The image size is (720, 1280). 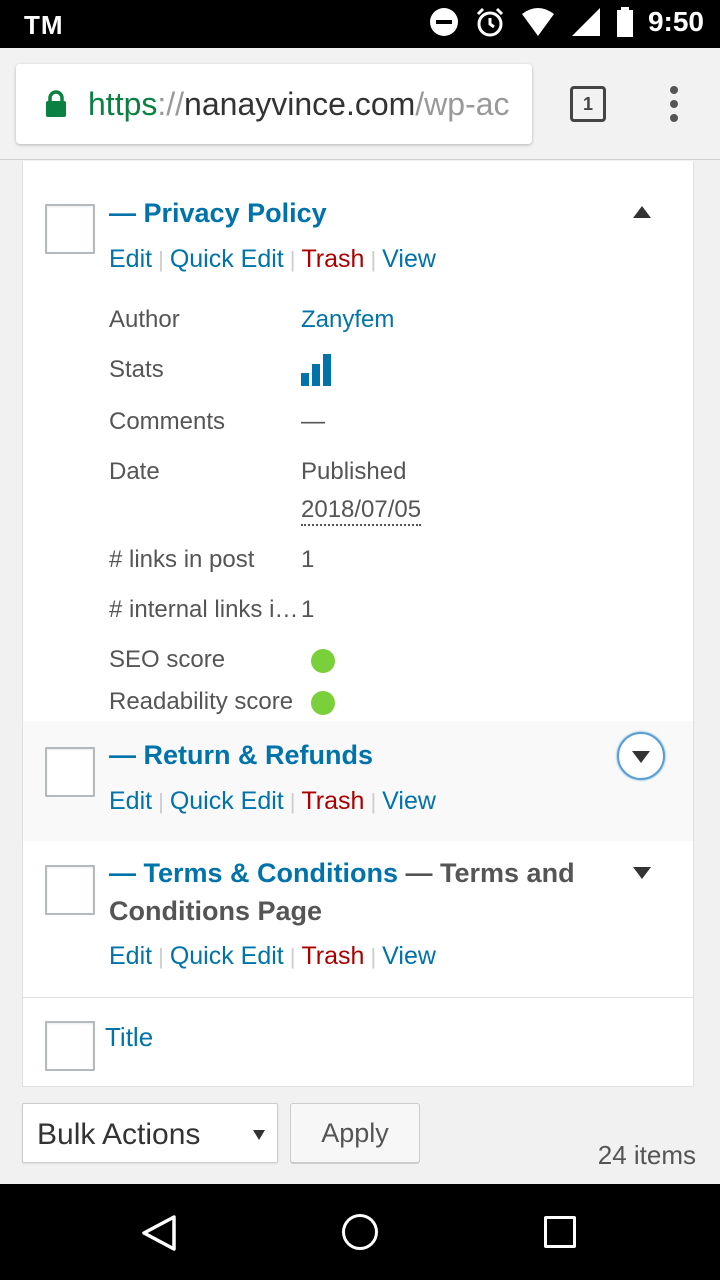 I want to click on select-all-checkbox, so click(x=70, y=1046).